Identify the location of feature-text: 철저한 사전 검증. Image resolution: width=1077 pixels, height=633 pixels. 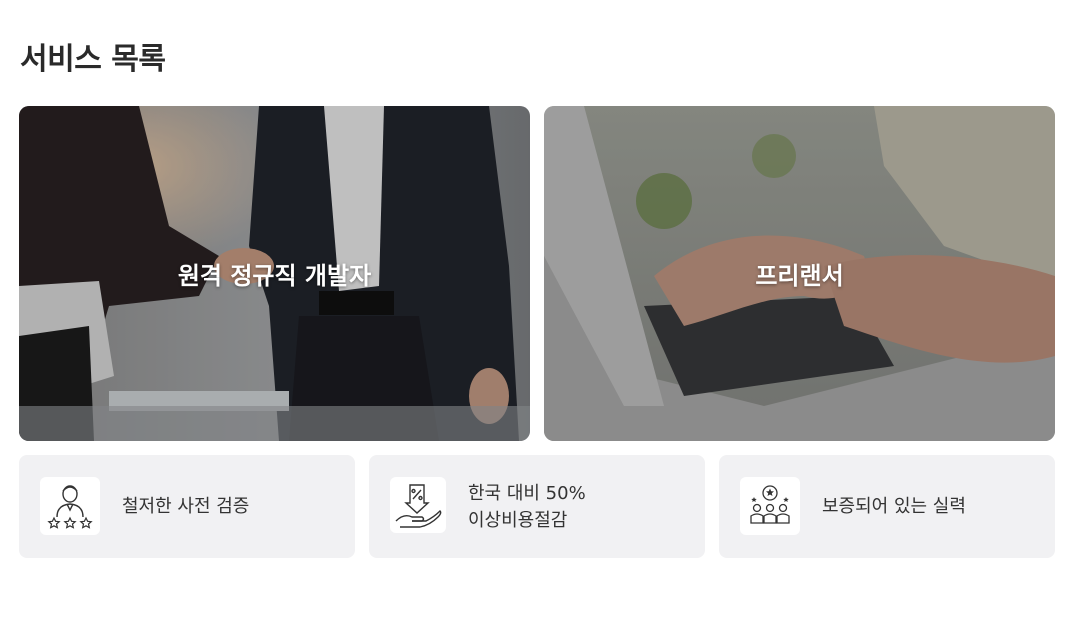
(185, 506).